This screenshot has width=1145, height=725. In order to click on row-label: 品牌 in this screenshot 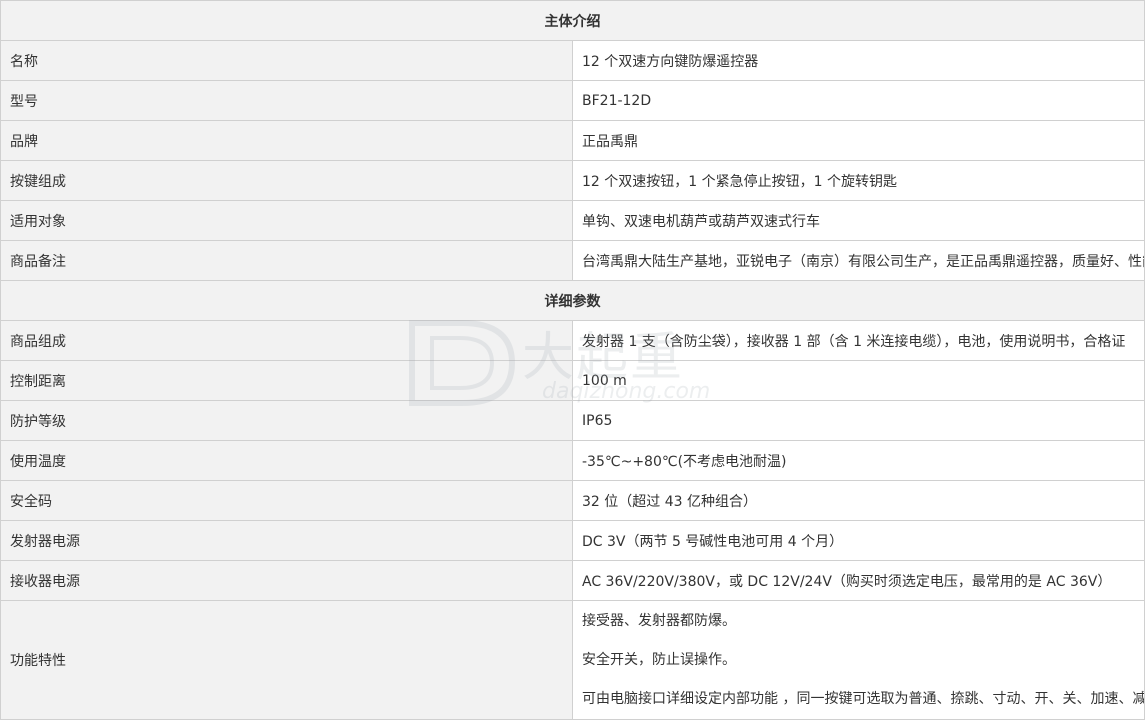, I will do `click(286, 140)`.